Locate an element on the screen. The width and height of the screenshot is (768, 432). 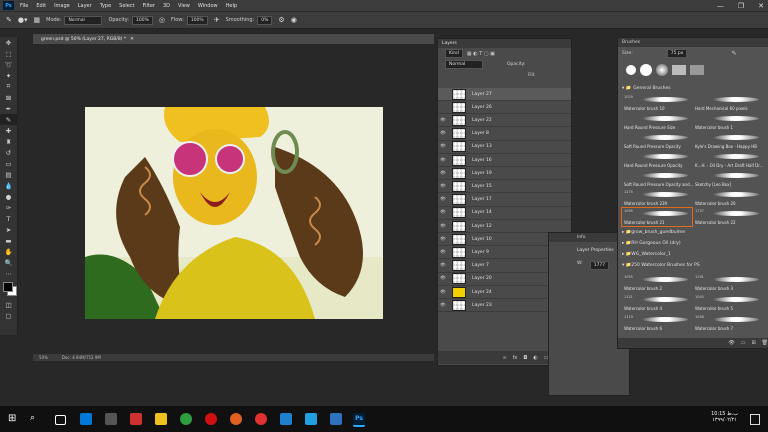
healing-tool-icon: ✚ is located at coordinates (8, 130).